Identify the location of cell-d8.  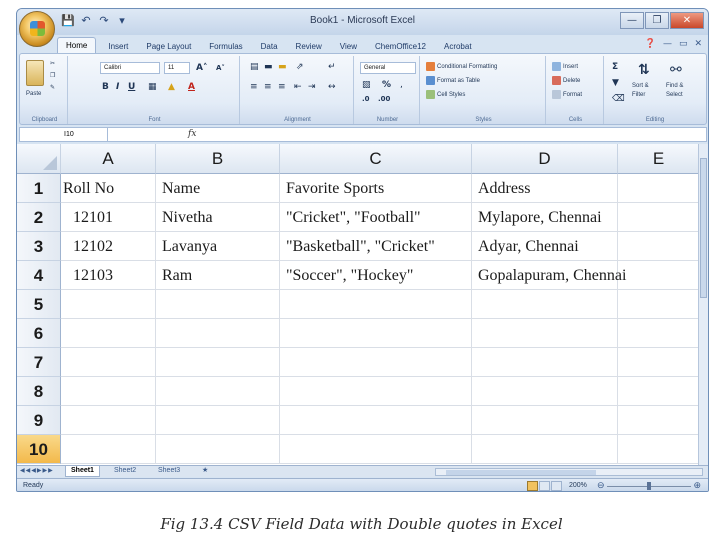
(545, 391).